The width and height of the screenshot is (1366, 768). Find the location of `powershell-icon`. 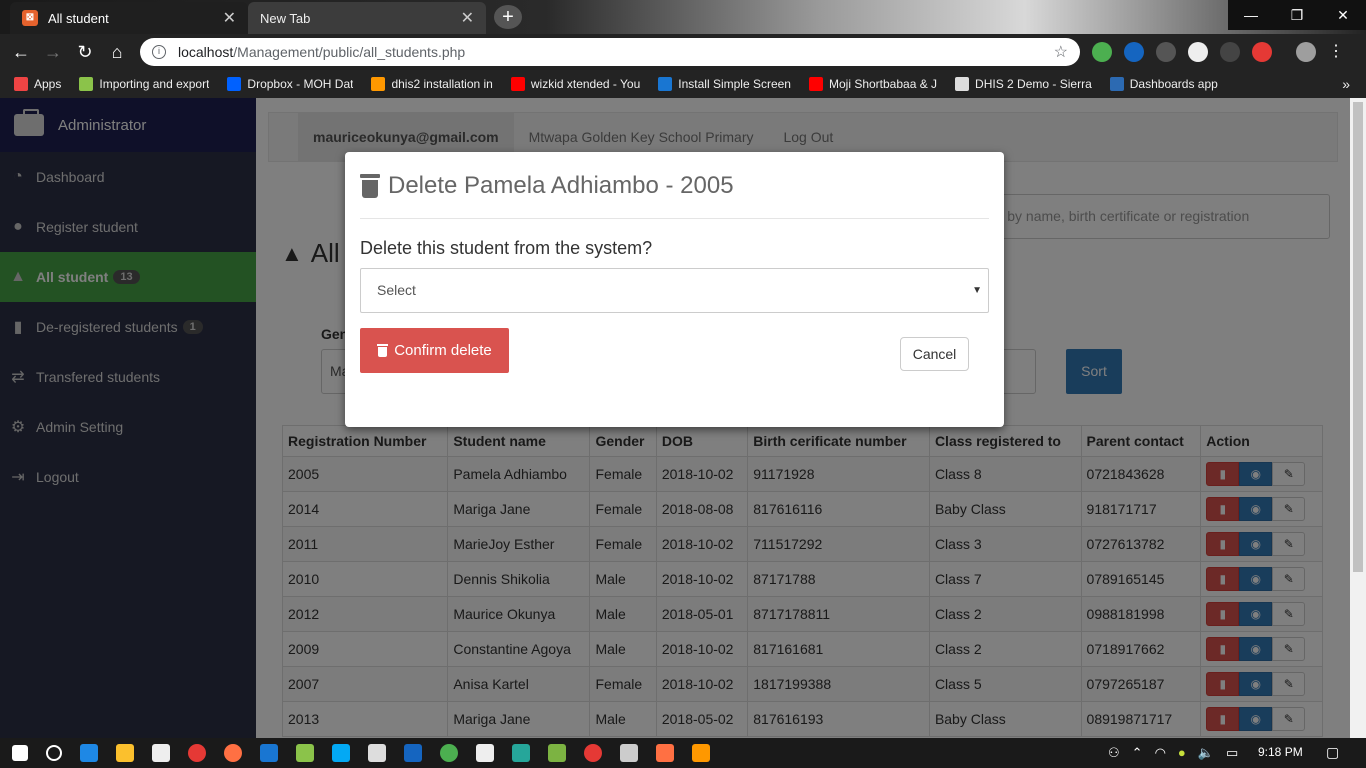

powershell-icon is located at coordinates (269, 753).